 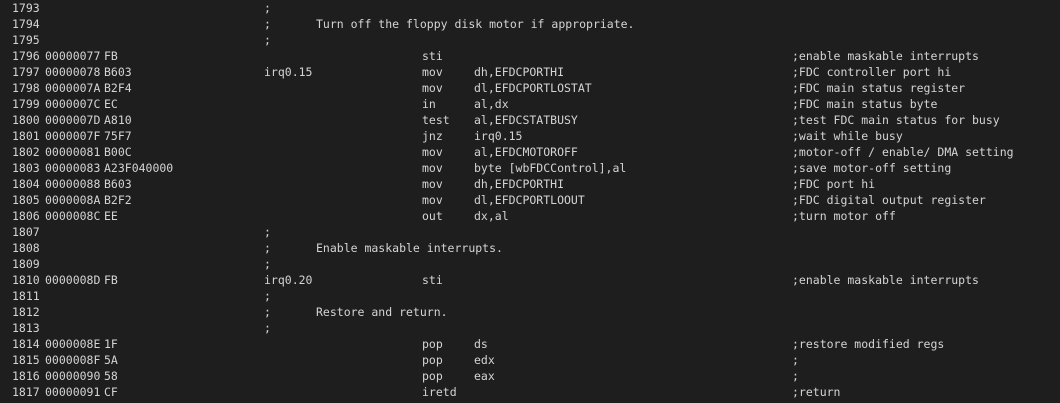 What do you see at coordinates (26, 264) in the screenshot?
I see `line-number: 1809` at bounding box center [26, 264].